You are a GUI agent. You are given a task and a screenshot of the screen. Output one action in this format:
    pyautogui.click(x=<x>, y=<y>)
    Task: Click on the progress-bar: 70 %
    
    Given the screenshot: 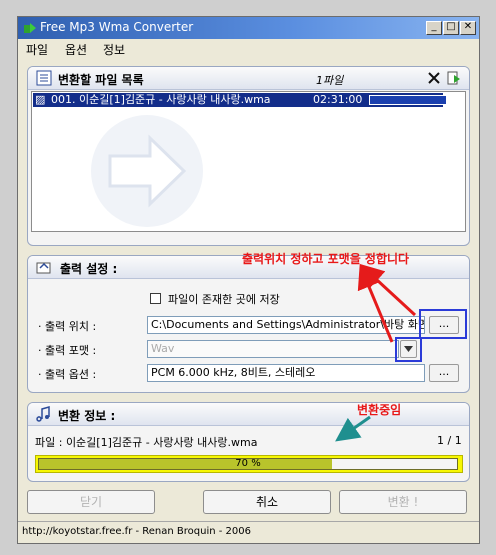 What is the action you would take?
    pyautogui.click(x=248, y=464)
    